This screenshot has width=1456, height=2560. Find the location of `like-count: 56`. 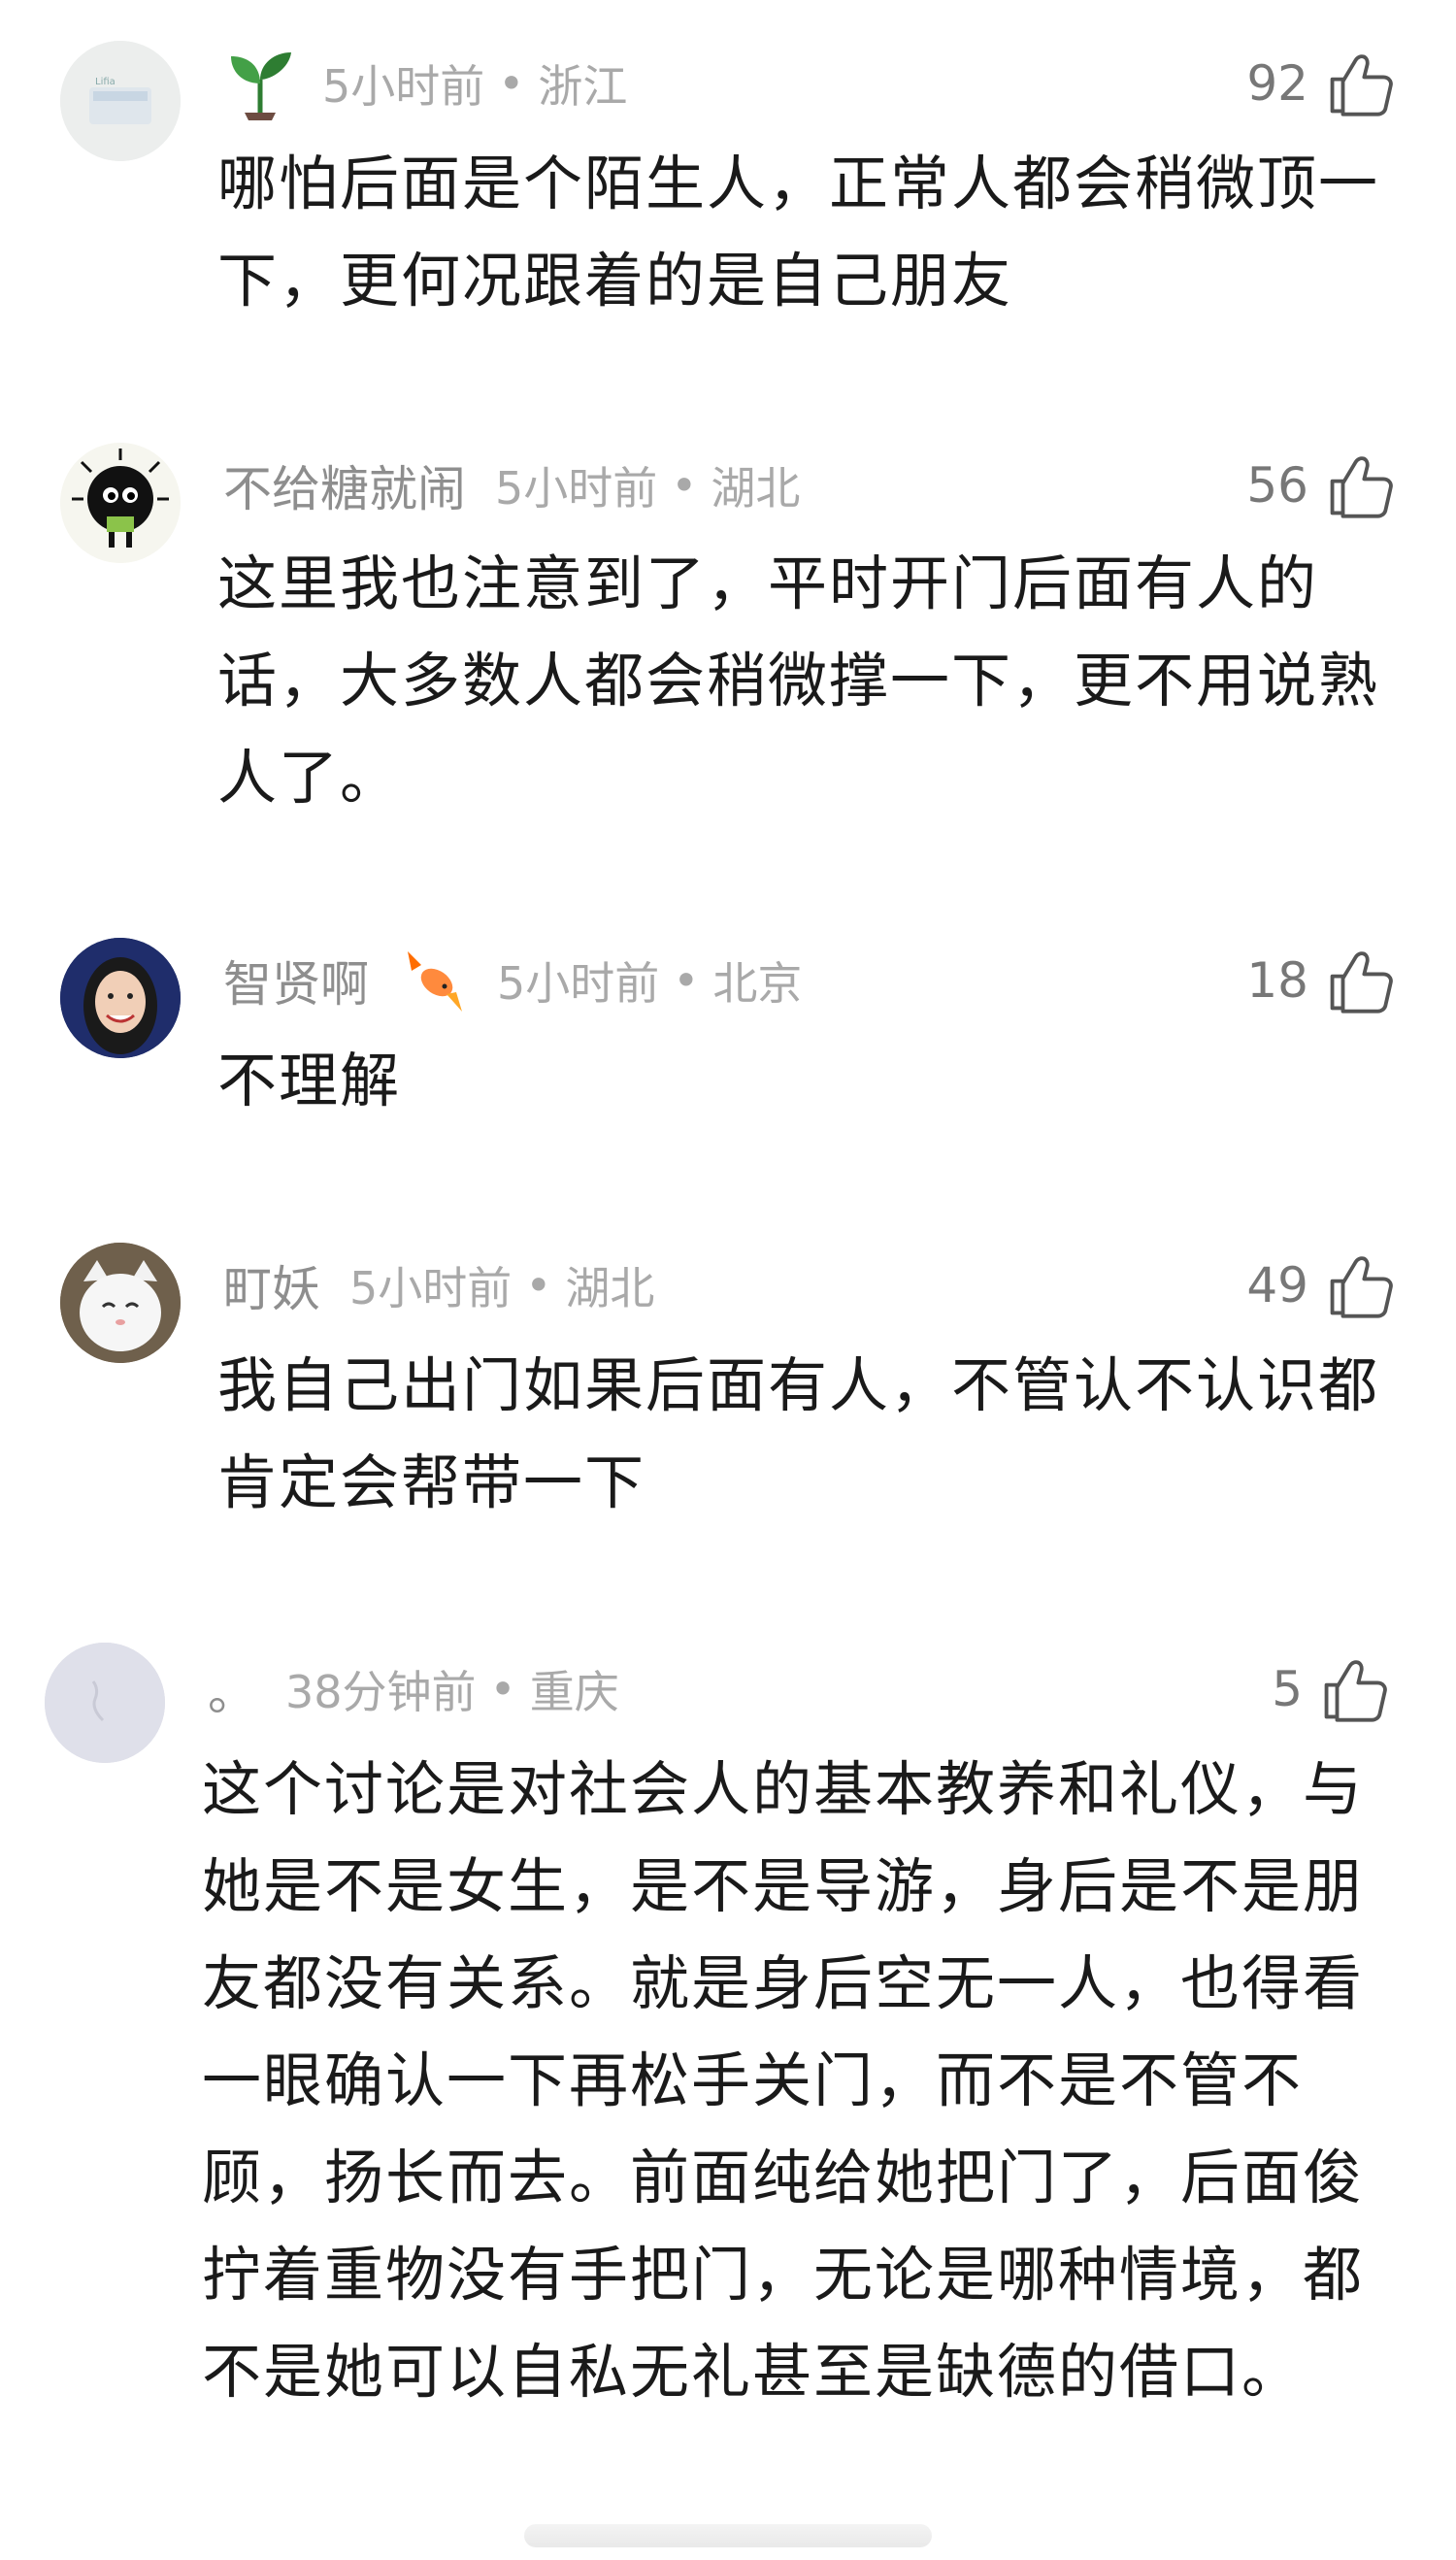

like-count: 56 is located at coordinates (1277, 485).